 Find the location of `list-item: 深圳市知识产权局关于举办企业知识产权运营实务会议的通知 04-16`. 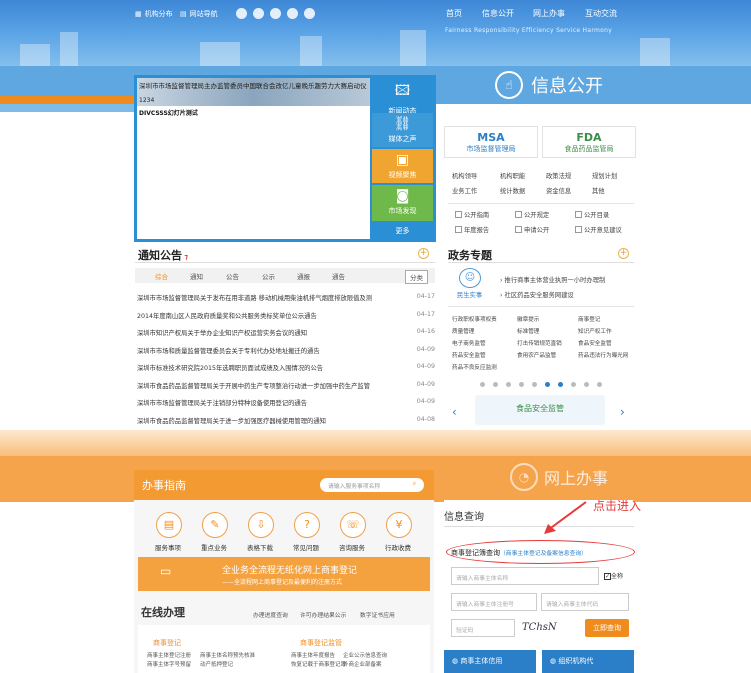

list-item: 深圳市知识产权局关于举办企业知识产权运营实务会议的通知 04-16 is located at coordinates (286, 332).